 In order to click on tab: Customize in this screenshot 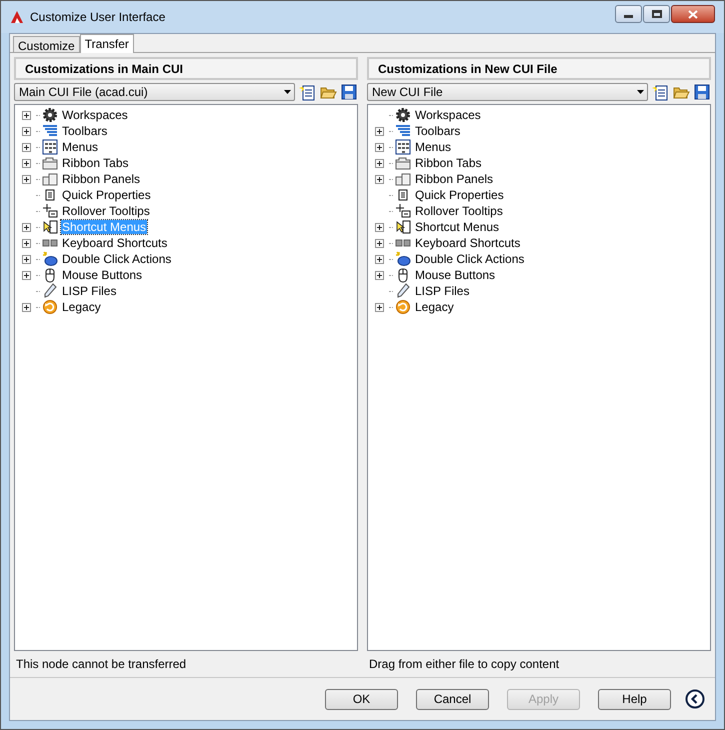, I will do `click(46, 44)`.